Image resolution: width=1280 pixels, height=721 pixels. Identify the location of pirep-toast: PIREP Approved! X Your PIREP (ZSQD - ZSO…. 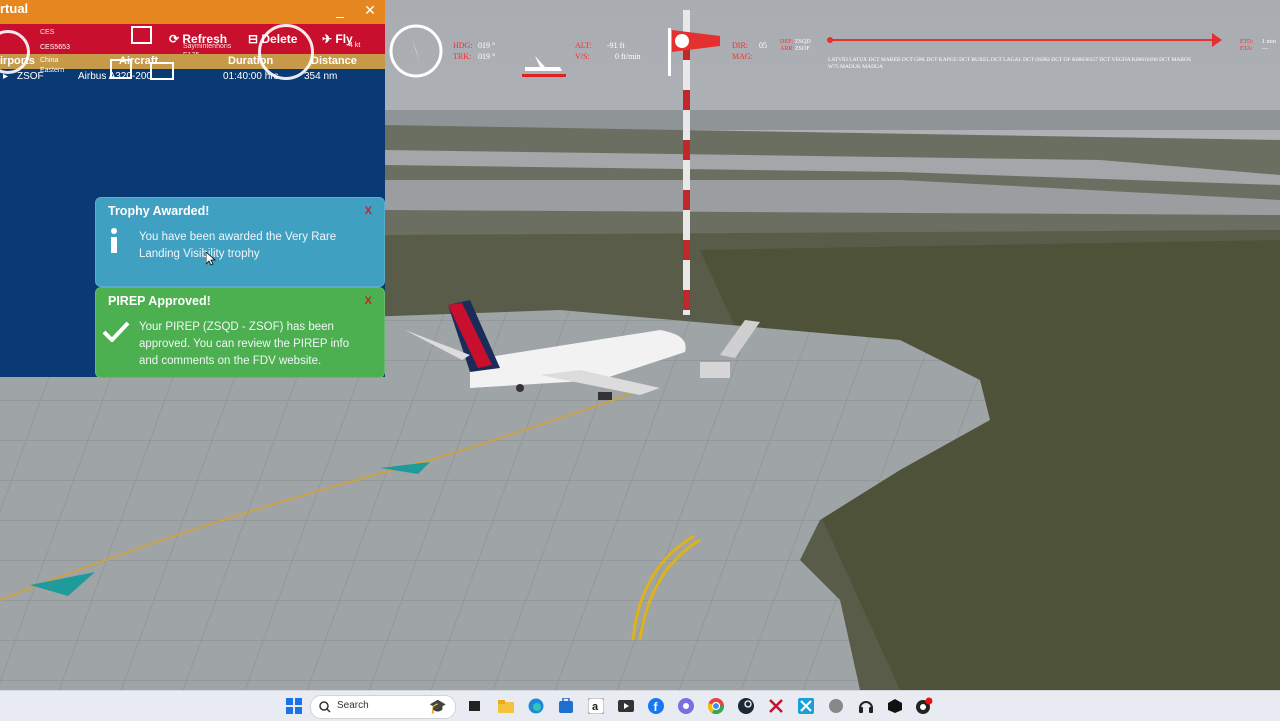
(240, 332).